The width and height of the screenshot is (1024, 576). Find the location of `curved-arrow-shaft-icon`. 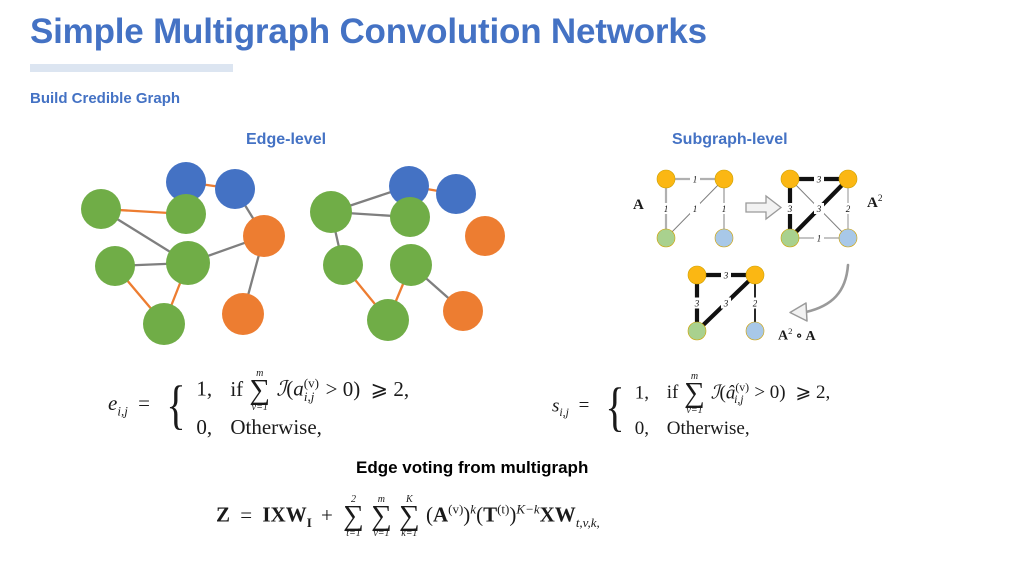

curved-arrow-shaft-icon is located at coordinates (827, 288).